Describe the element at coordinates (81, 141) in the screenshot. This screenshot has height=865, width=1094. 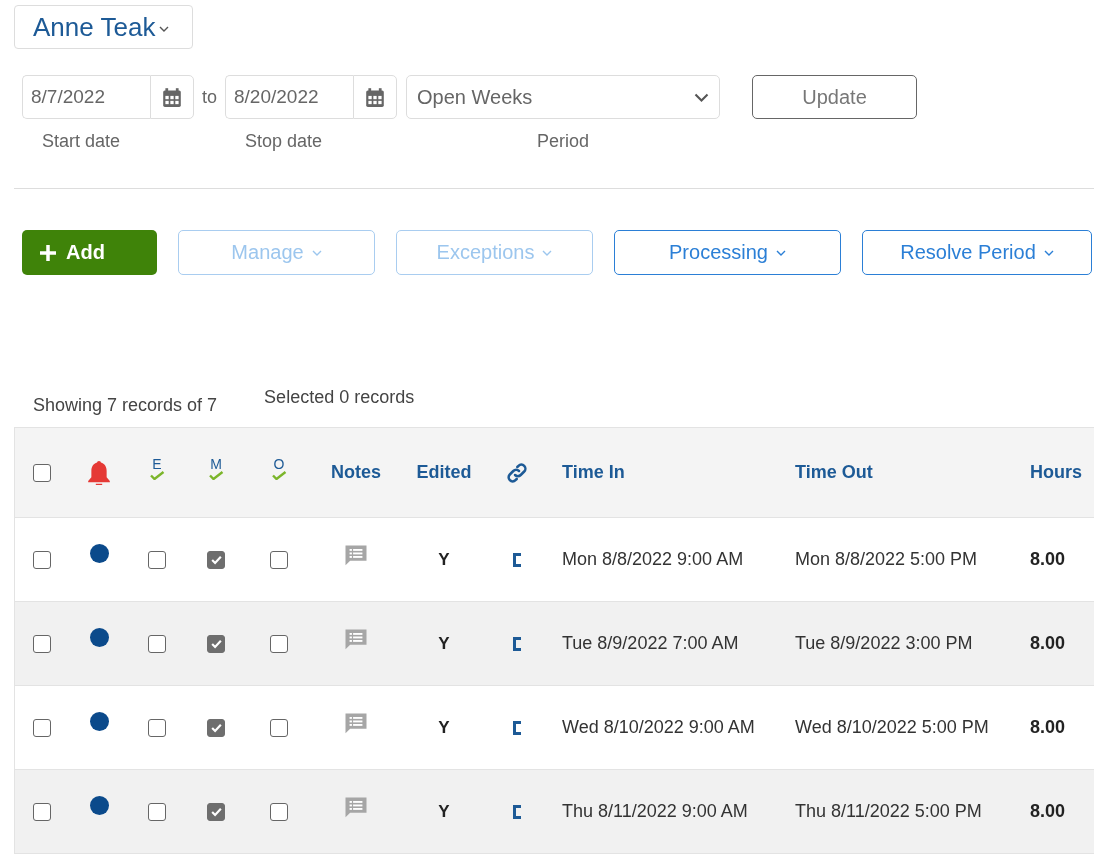
I see `start-date-label: Start date` at that location.